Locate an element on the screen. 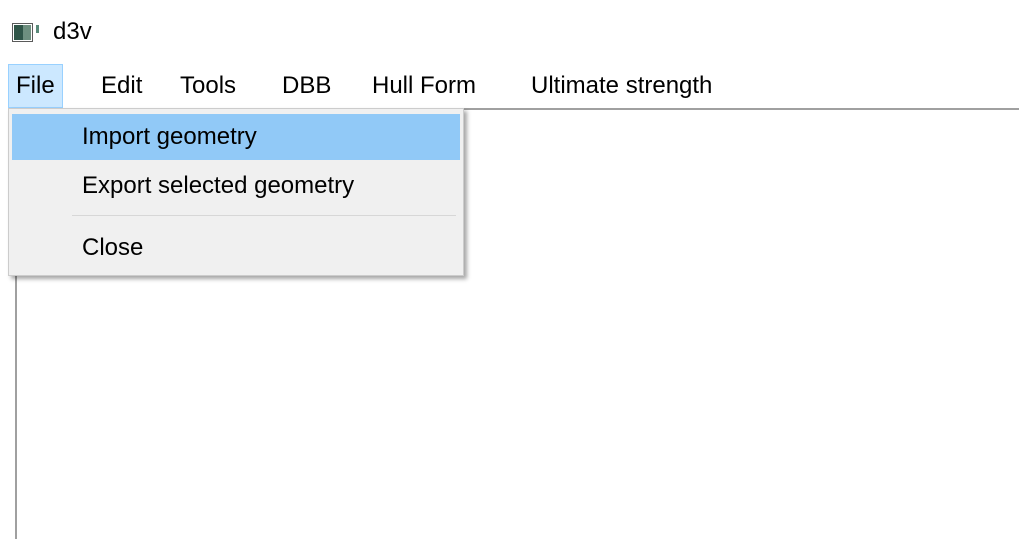  menu-item-close: Close is located at coordinates (236, 248).